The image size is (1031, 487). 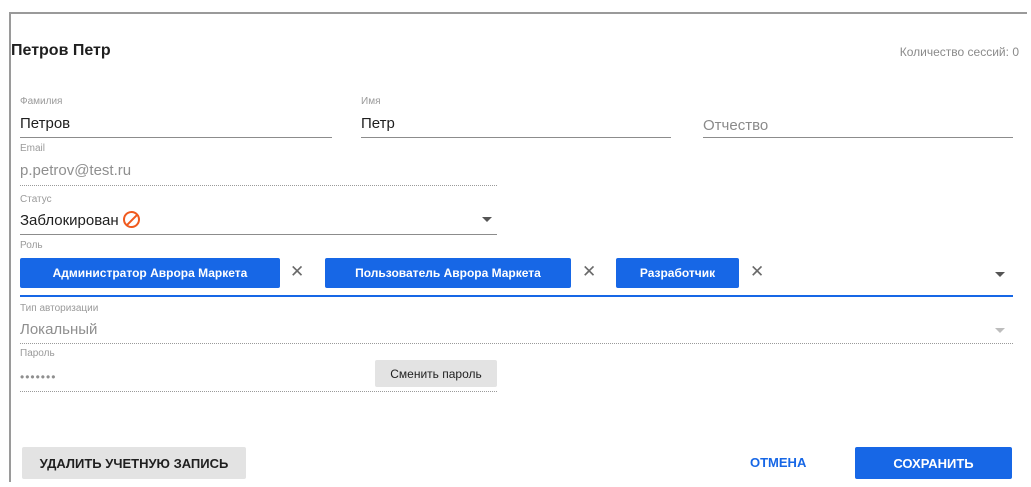 What do you see at coordinates (59, 308) in the screenshot?
I see `auth-type-label: Тип авторизации` at bounding box center [59, 308].